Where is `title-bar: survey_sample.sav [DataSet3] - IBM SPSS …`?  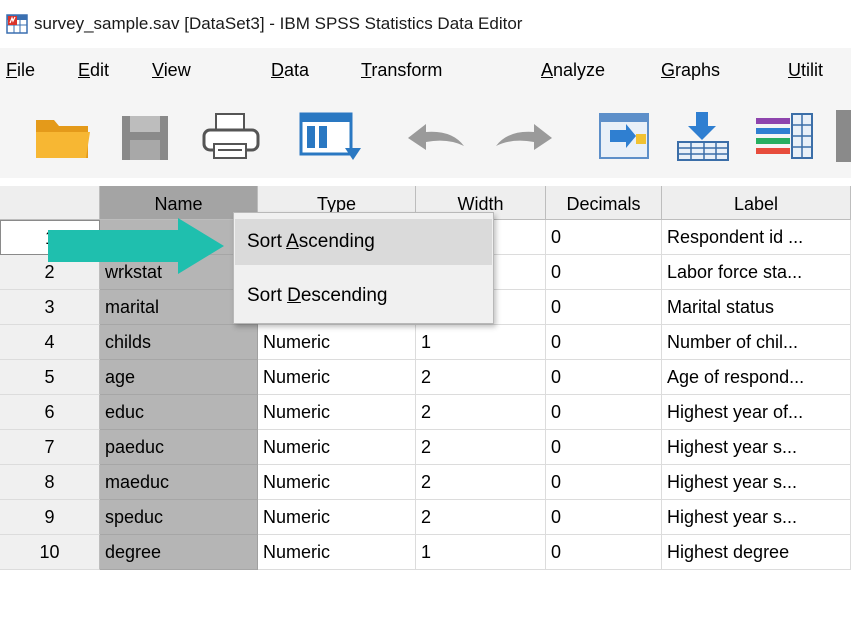 title-bar: survey_sample.sav [DataSet3] - IBM SPSS … is located at coordinates (425, 24).